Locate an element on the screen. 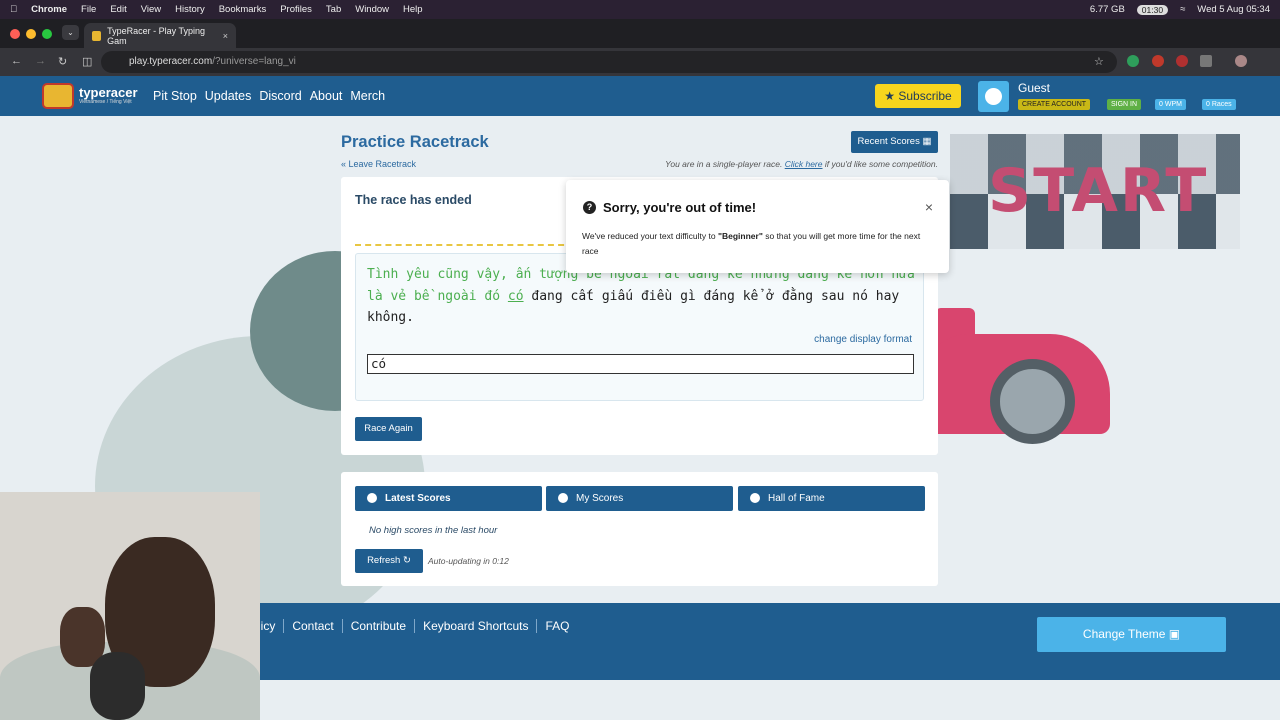 Image resolution: width=1280 pixels, height=720 pixels. url-host: play.typeracer.com is located at coordinates (171, 61).